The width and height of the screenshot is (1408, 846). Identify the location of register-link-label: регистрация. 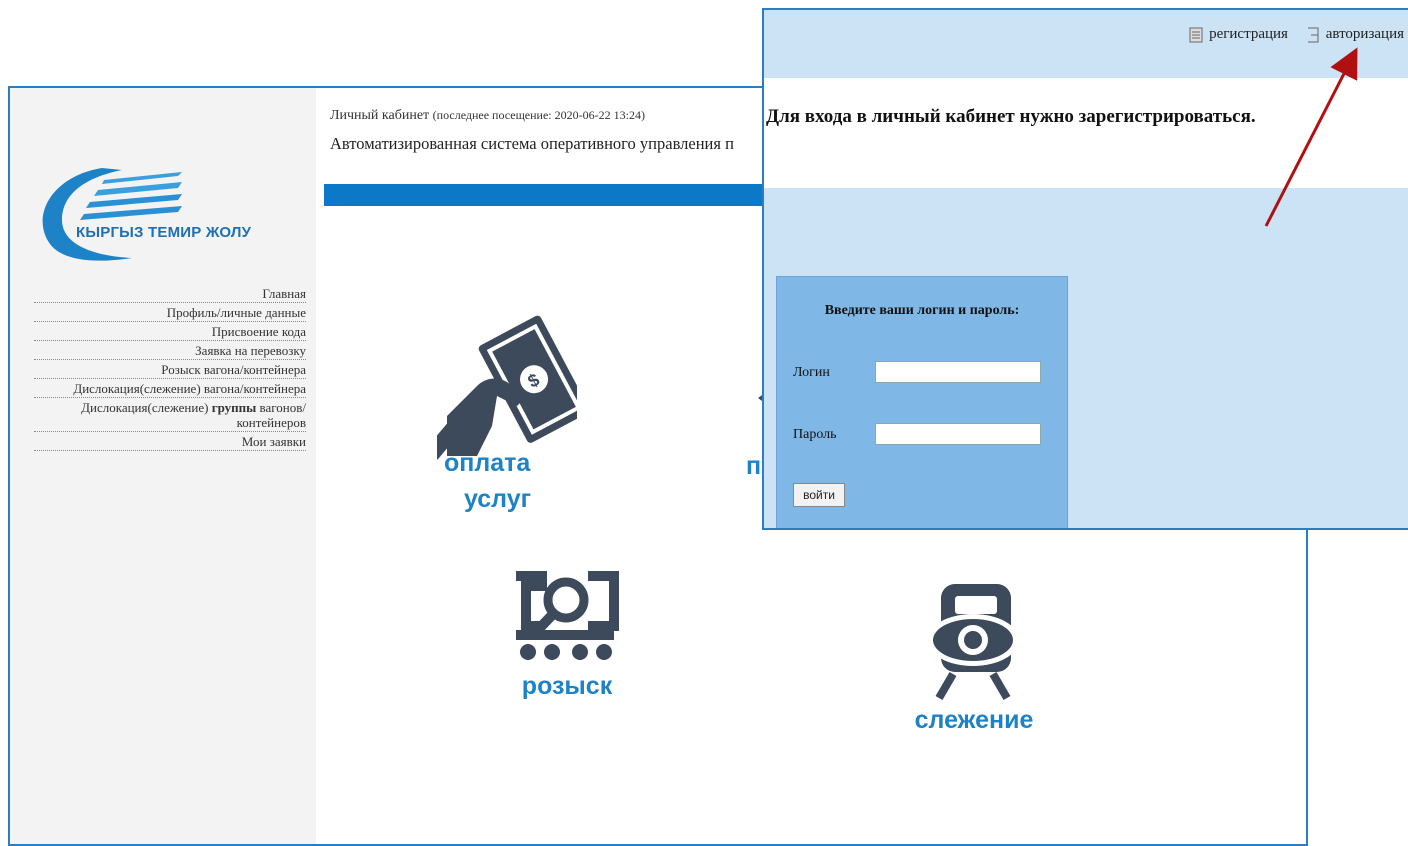
(1248, 34).